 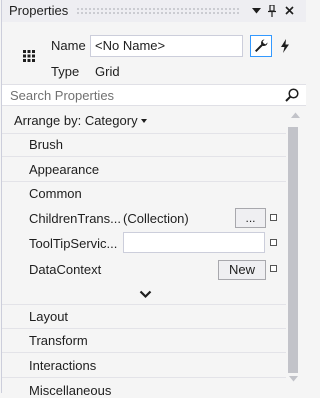 I want to click on lightning-icon, so click(x=285, y=46).